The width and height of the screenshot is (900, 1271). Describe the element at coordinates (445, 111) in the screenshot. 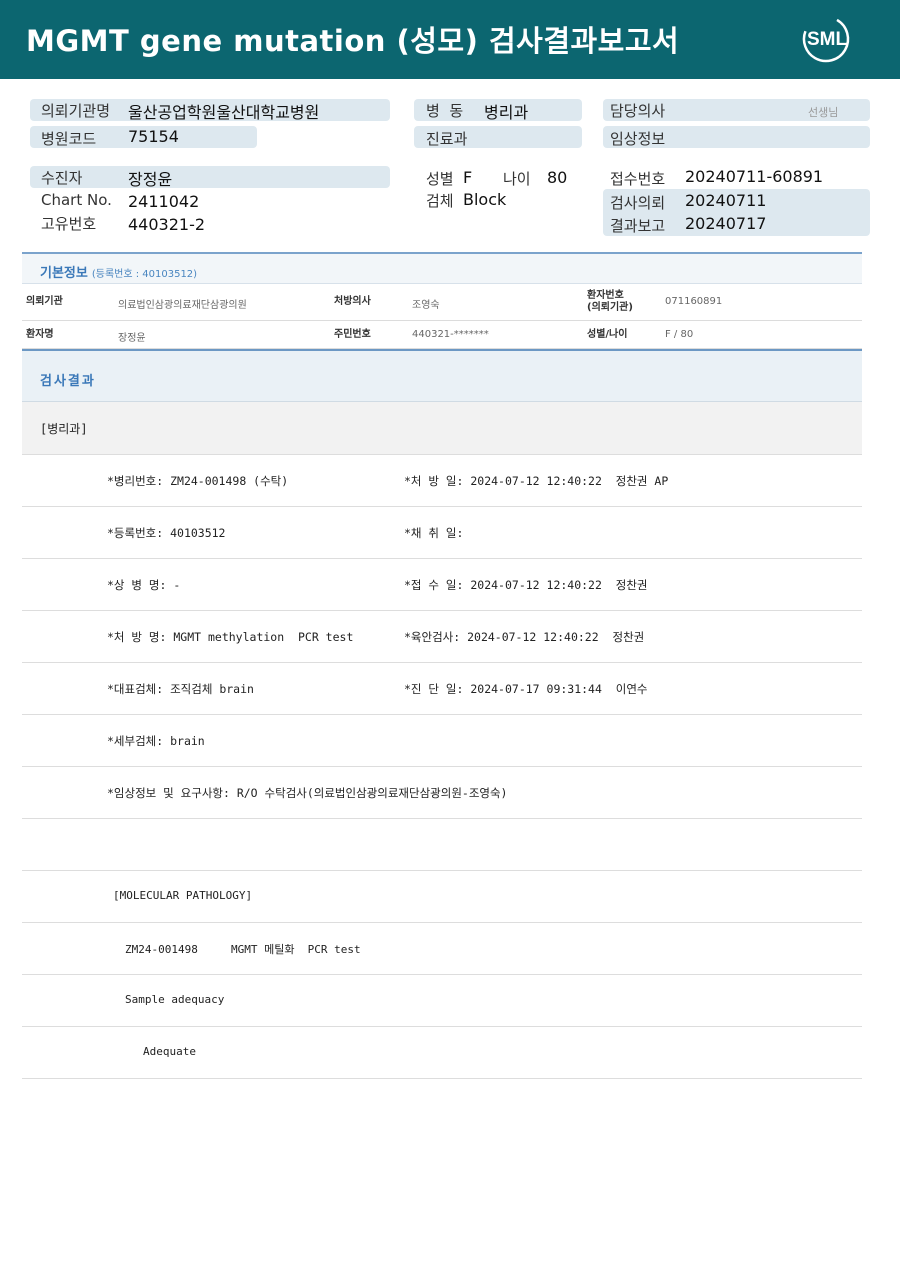

I see `ward-label: 병 동` at that location.